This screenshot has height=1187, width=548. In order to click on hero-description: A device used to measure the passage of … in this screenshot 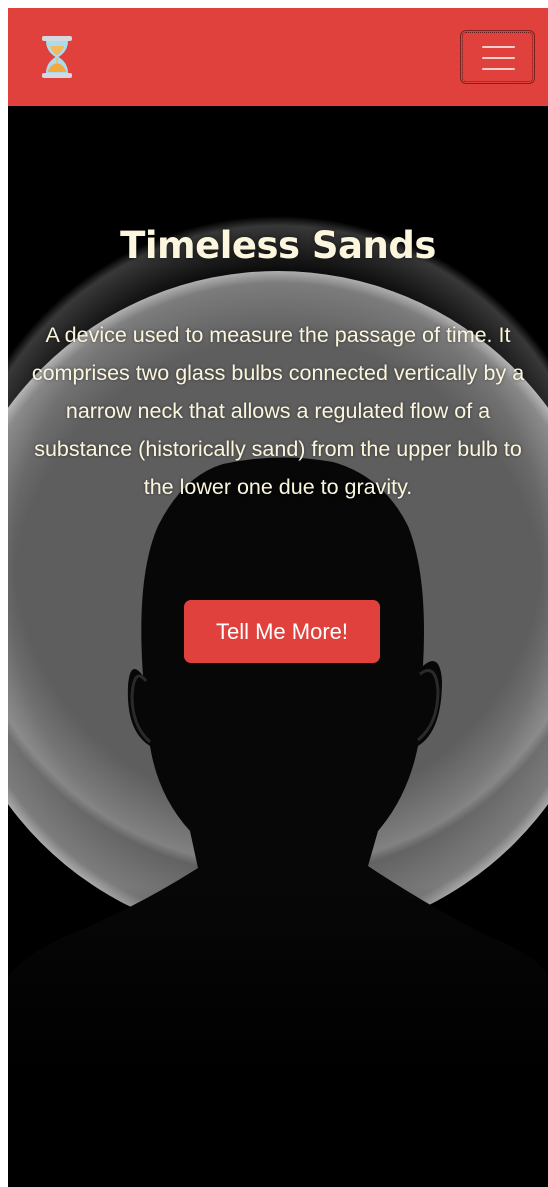, I will do `click(278, 411)`.